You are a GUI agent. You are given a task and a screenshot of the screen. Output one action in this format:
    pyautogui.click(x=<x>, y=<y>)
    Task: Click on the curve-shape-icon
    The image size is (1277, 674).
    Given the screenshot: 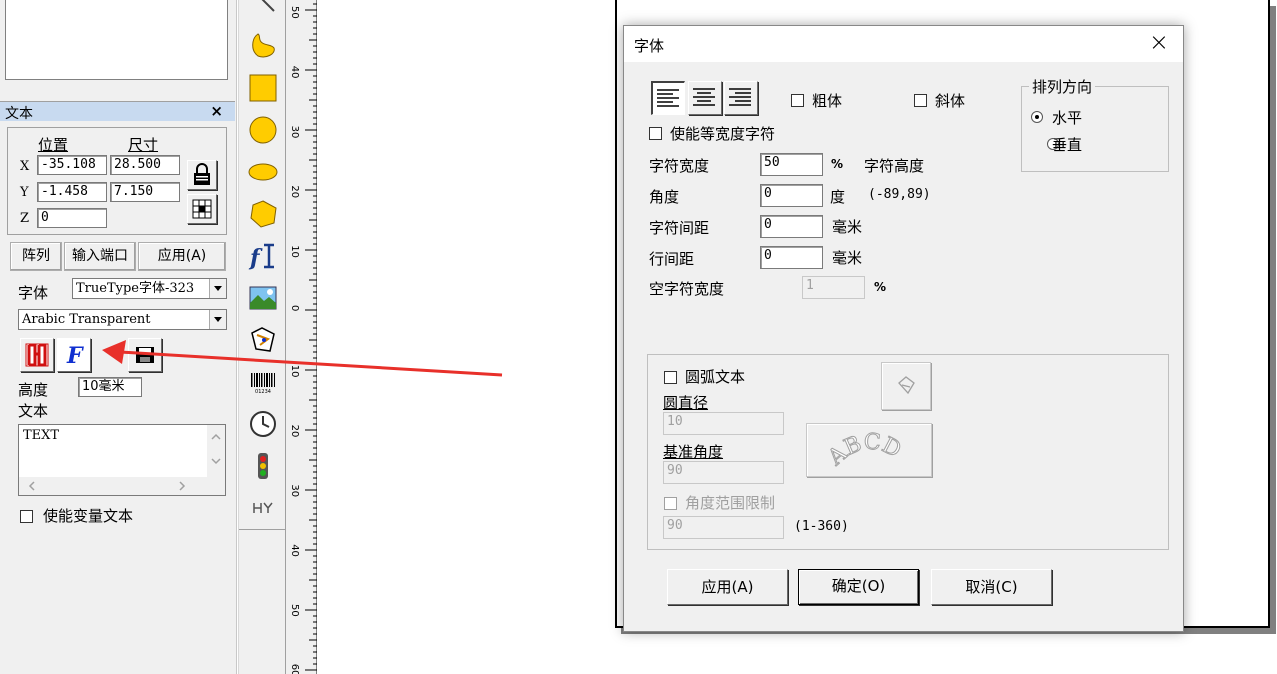 What is the action you would take?
    pyautogui.click(x=263, y=45)
    